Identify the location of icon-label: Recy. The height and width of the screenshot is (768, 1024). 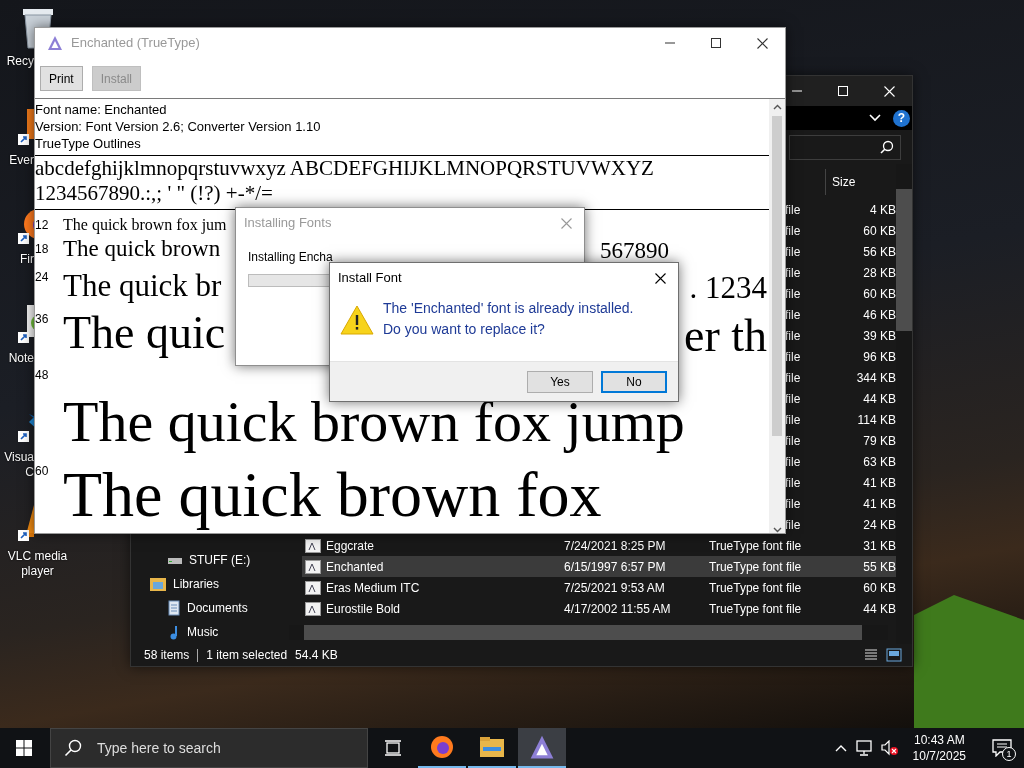
(19, 61).